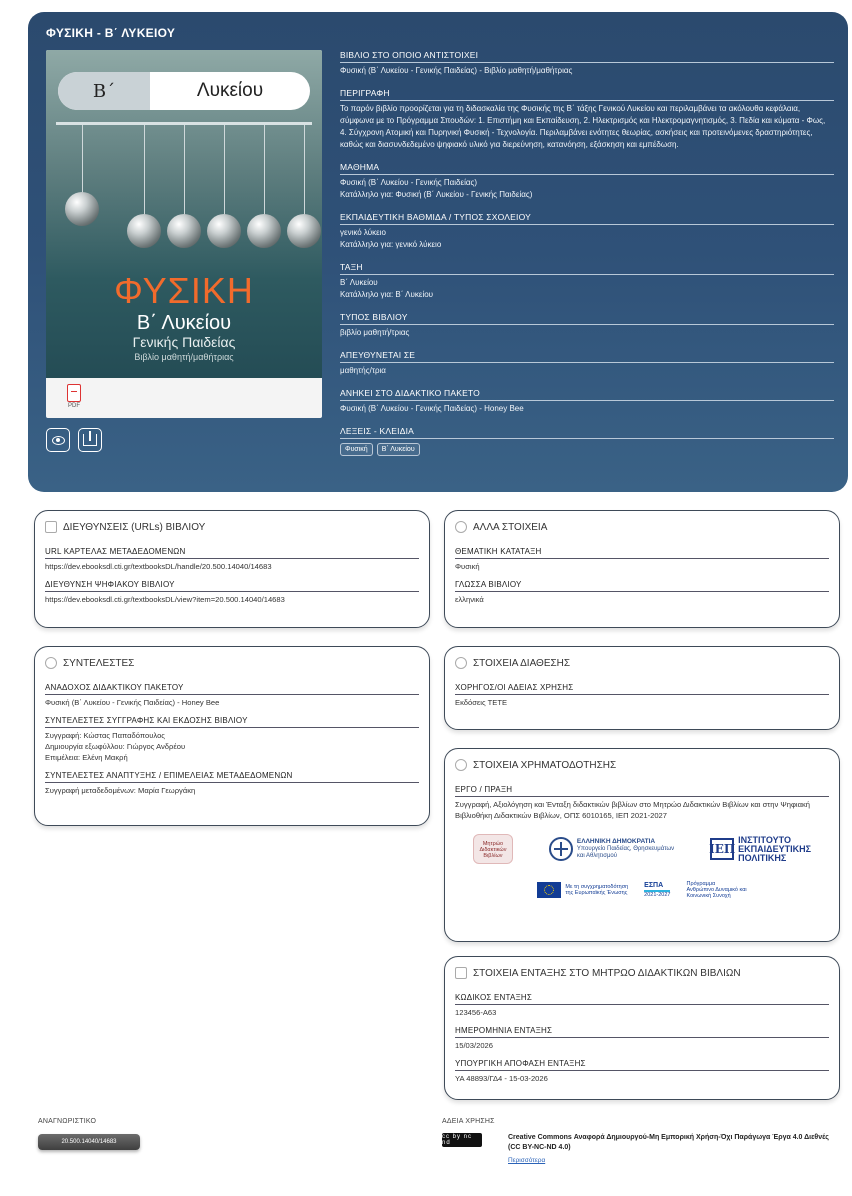 The image size is (852, 1196). Describe the element at coordinates (587, 218) in the screenshot. I see `meta-label: ΕΚΠΑΙΔΕΥΤΙΚΗ ΒΑΘΜΙΔΑ / ΤΥΠΟΣ ΣΧΟΛΕΙΟΥ` at that location.